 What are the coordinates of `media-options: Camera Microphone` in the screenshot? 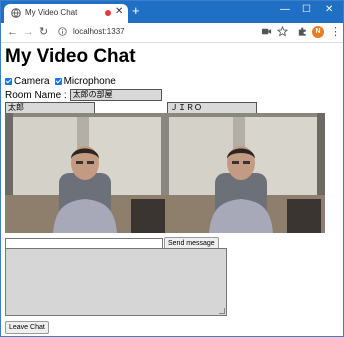 It's located at (63, 81).